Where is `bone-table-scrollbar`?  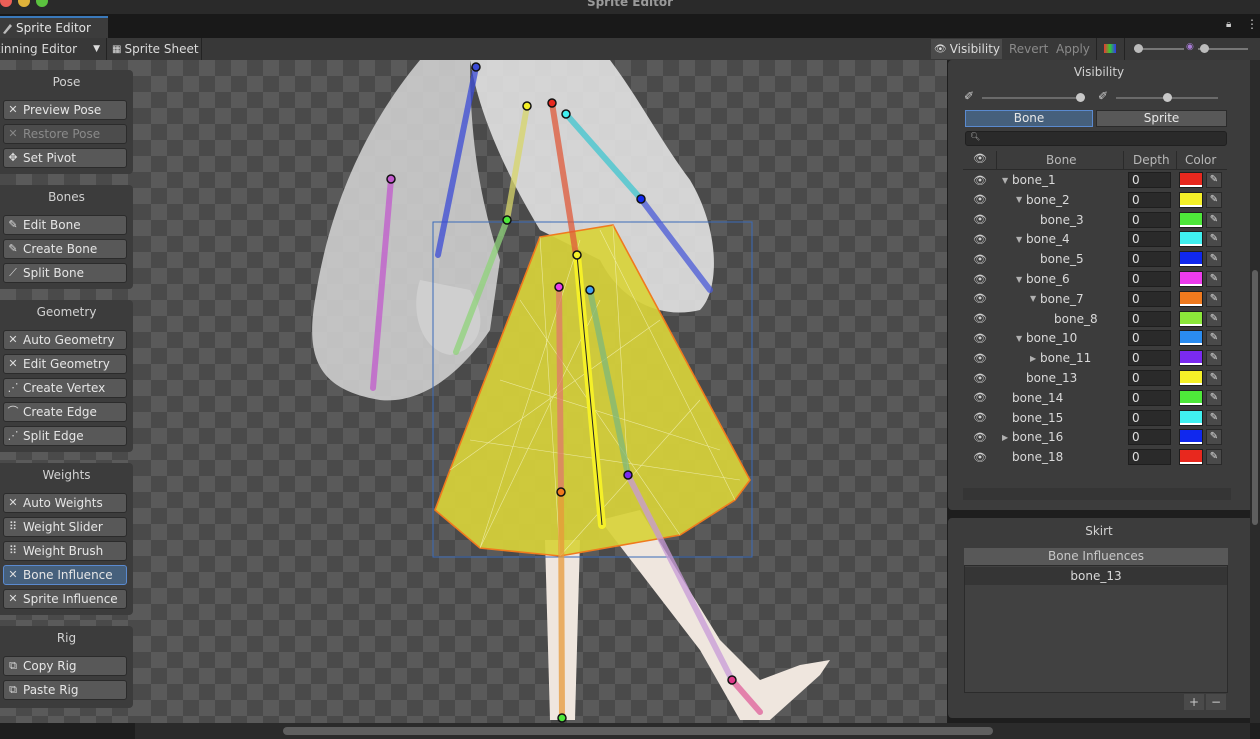
bone-table-scrollbar is located at coordinates (1097, 494).